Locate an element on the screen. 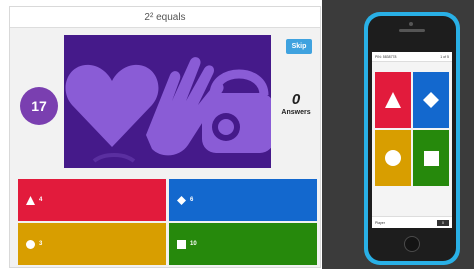  phone-game-pin: PIN: 5838778 is located at coordinates (386, 56).